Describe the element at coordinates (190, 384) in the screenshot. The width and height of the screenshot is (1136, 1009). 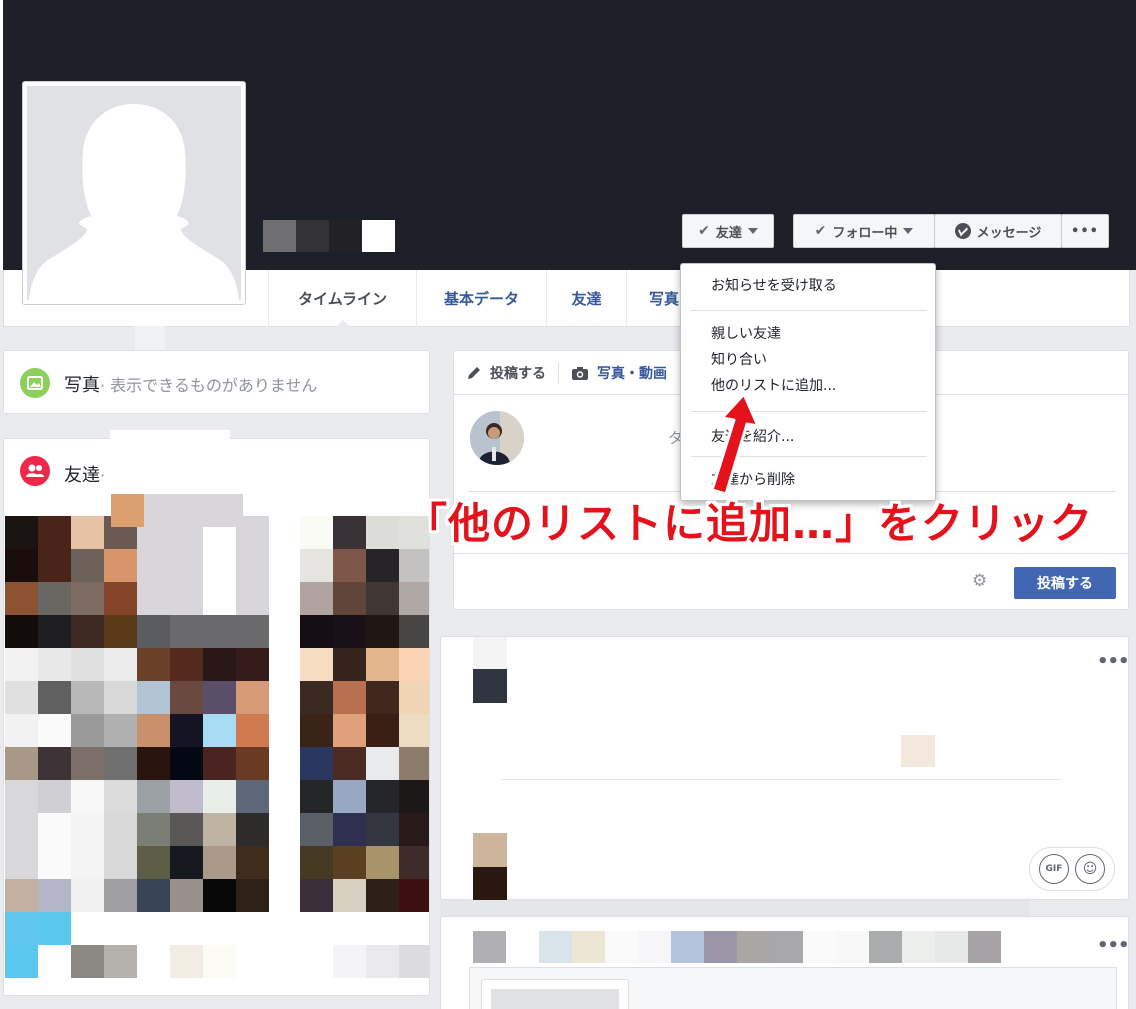
I see `photos-section-heading: 写真· 表示できるものがありません` at that location.